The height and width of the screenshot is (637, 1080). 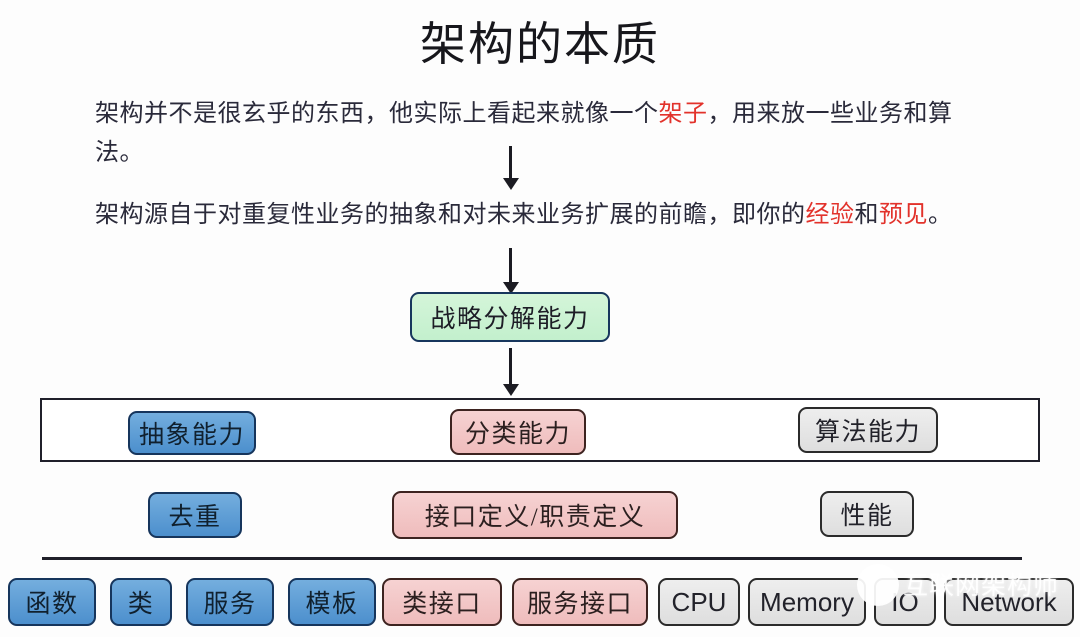 I want to click on node-class: 类, so click(x=141, y=602).